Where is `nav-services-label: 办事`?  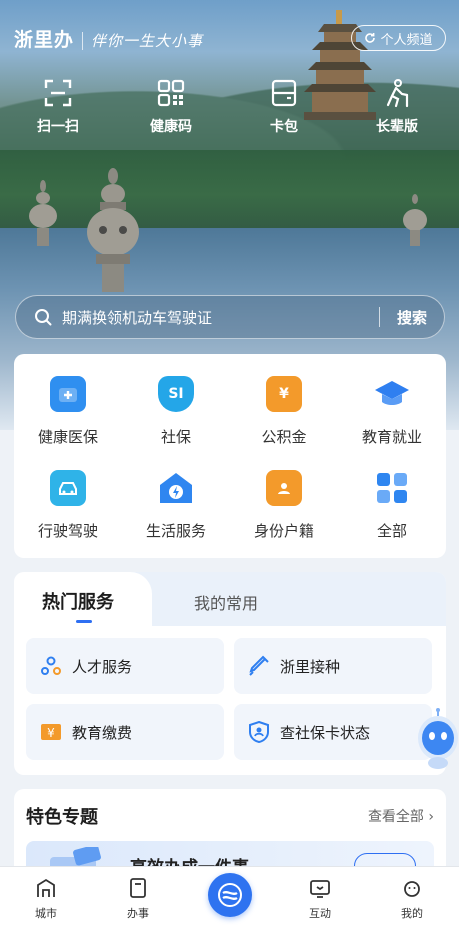 nav-services-label: 办事 is located at coordinates (138, 913).